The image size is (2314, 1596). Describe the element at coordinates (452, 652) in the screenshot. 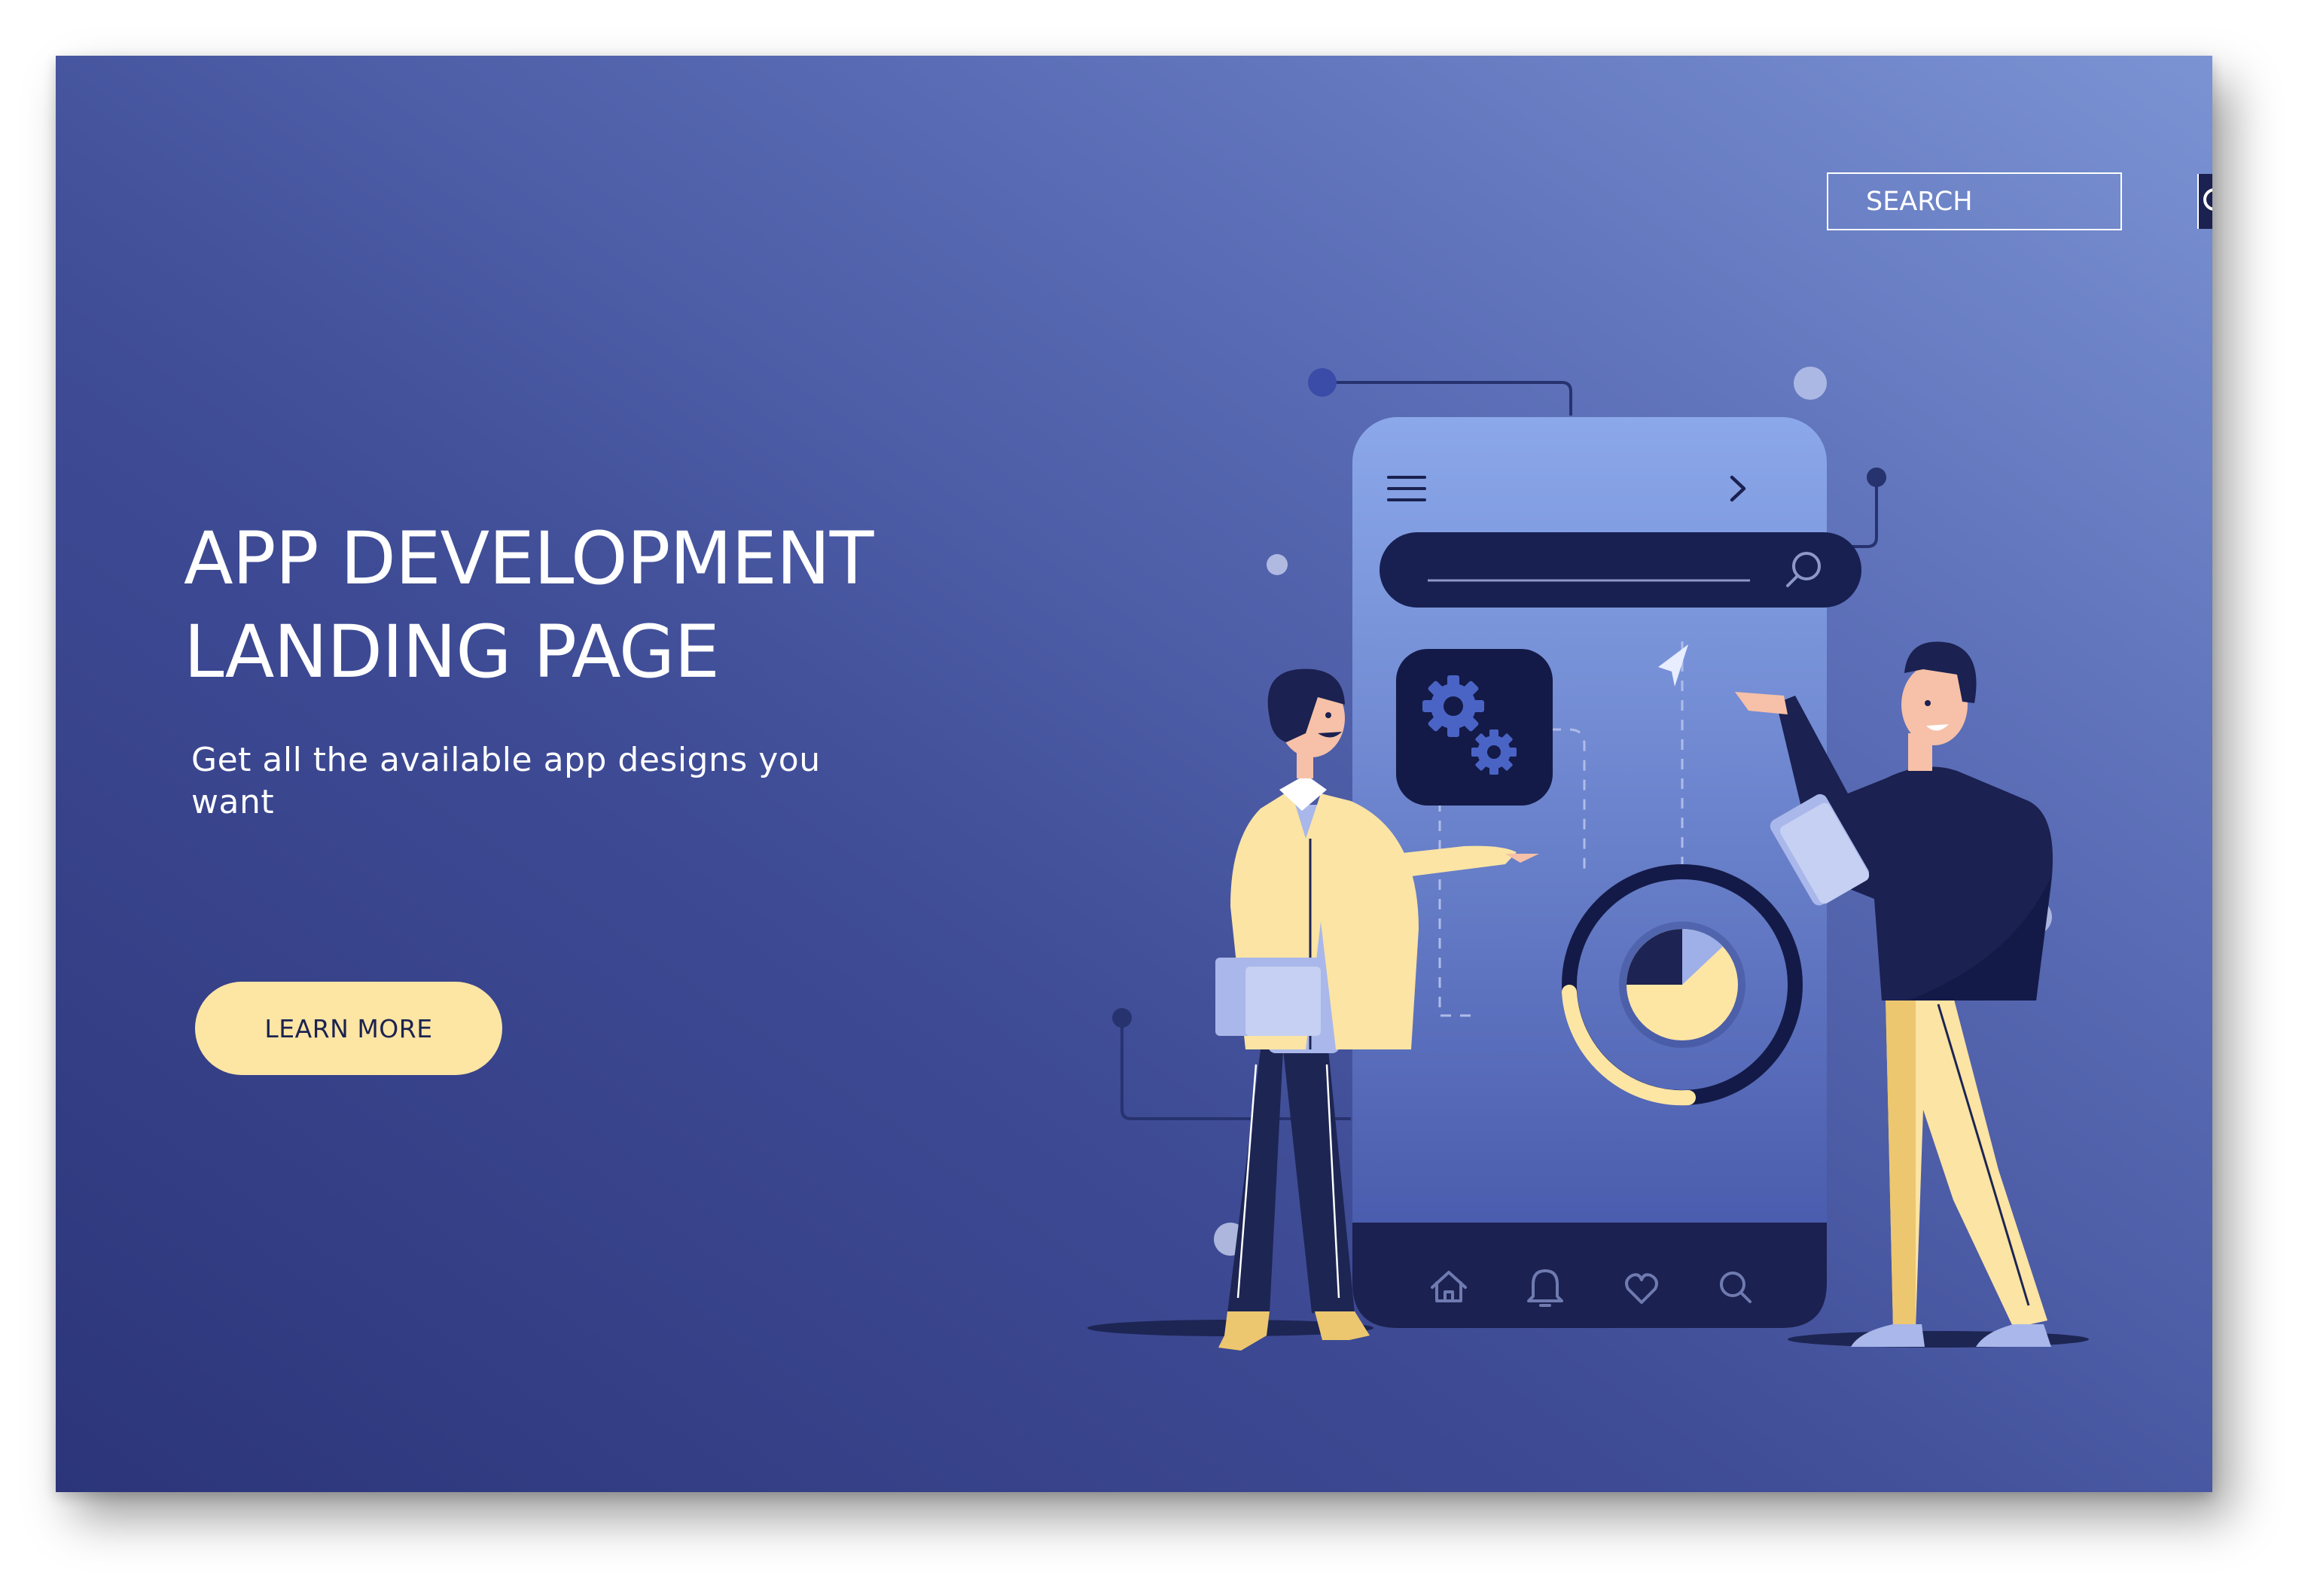

I see `page-title-line-2: LANDING PAGE` at that location.